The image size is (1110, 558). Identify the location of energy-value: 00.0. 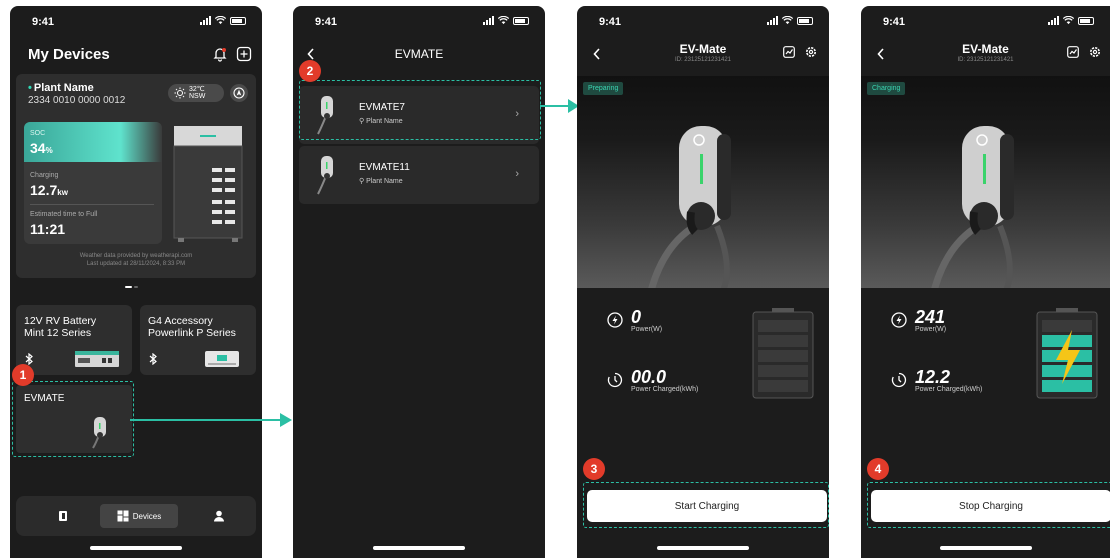
(649, 377).